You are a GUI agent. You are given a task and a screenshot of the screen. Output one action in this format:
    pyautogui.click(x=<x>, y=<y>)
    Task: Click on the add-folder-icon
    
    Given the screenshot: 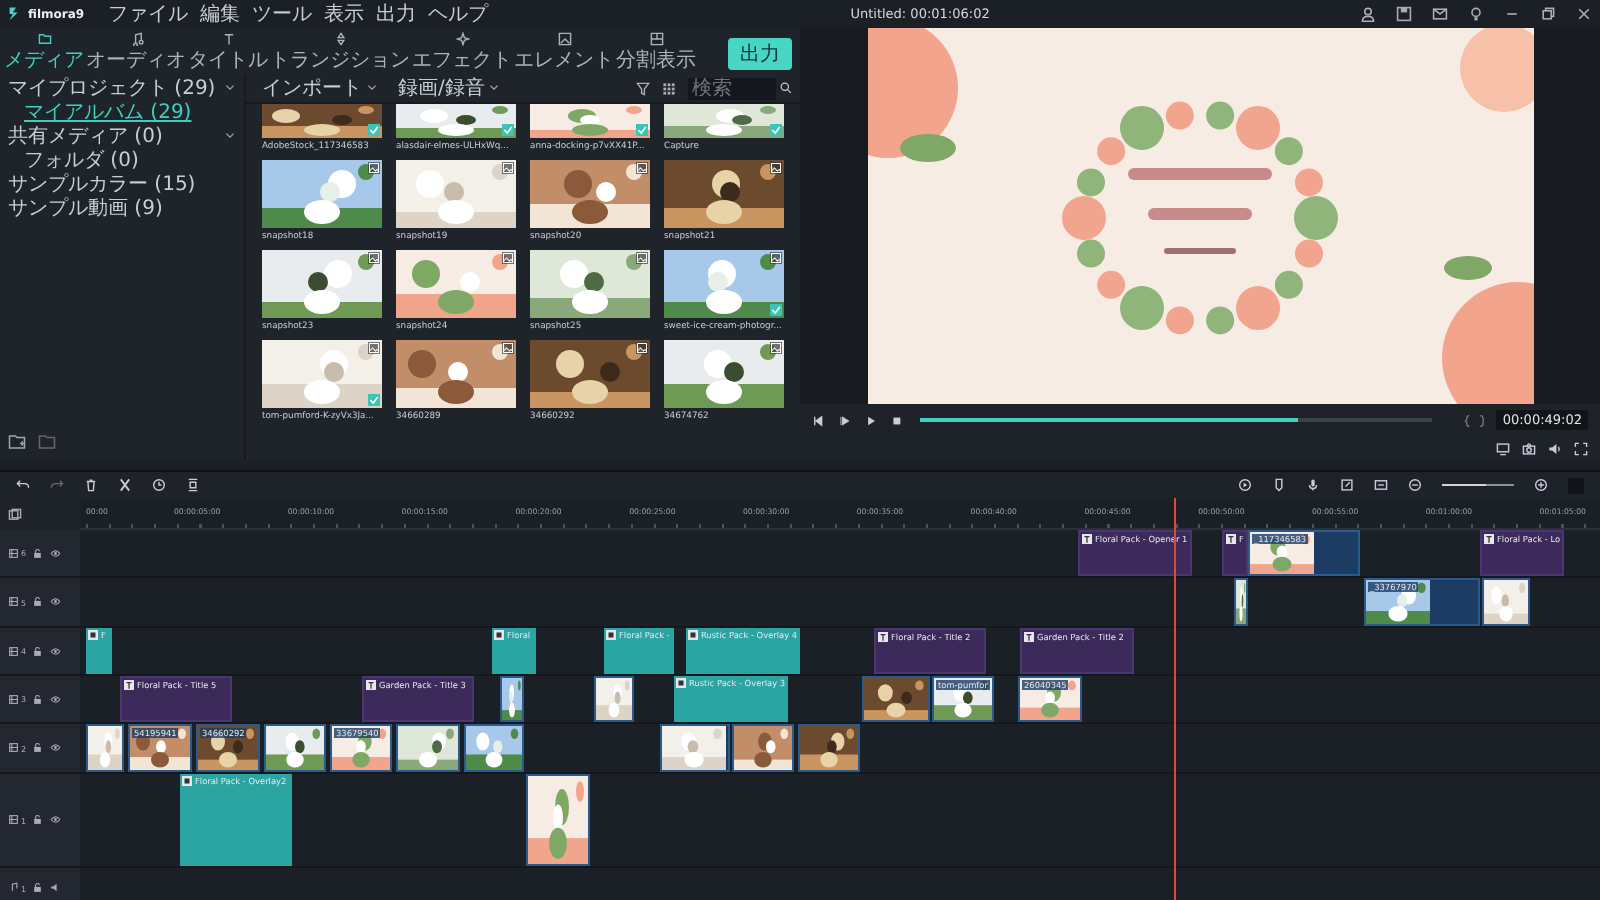 What is the action you would take?
    pyautogui.click(x=17, y=442)
    